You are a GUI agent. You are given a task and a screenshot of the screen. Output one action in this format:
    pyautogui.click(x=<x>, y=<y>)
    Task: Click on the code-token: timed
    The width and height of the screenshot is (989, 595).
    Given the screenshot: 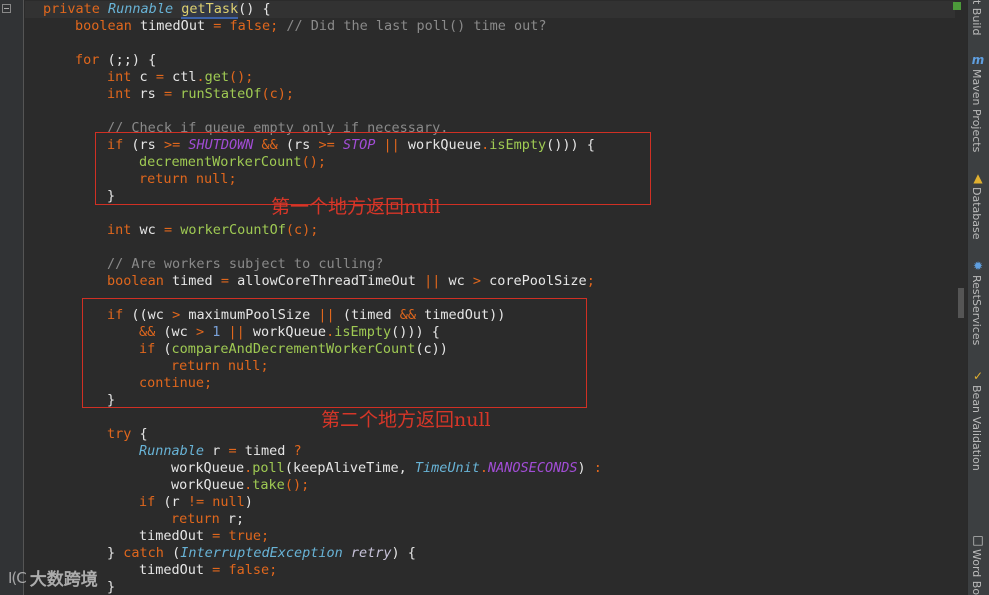 What is the action you would take?
    pyautogui.click(x=192, y=281)
    